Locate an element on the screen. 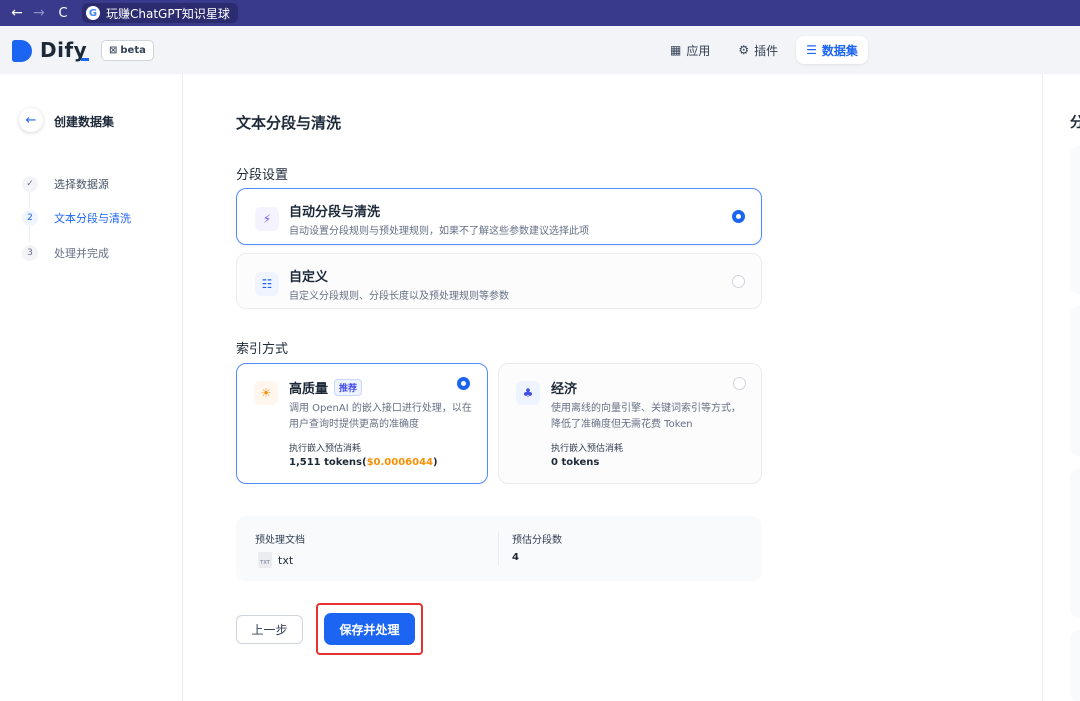 This screenshot has height=701, width=1080. top-nav: ▦ 应用 ⚙ 插件 ☰ 数据集 is located at coordinates (768, 50).